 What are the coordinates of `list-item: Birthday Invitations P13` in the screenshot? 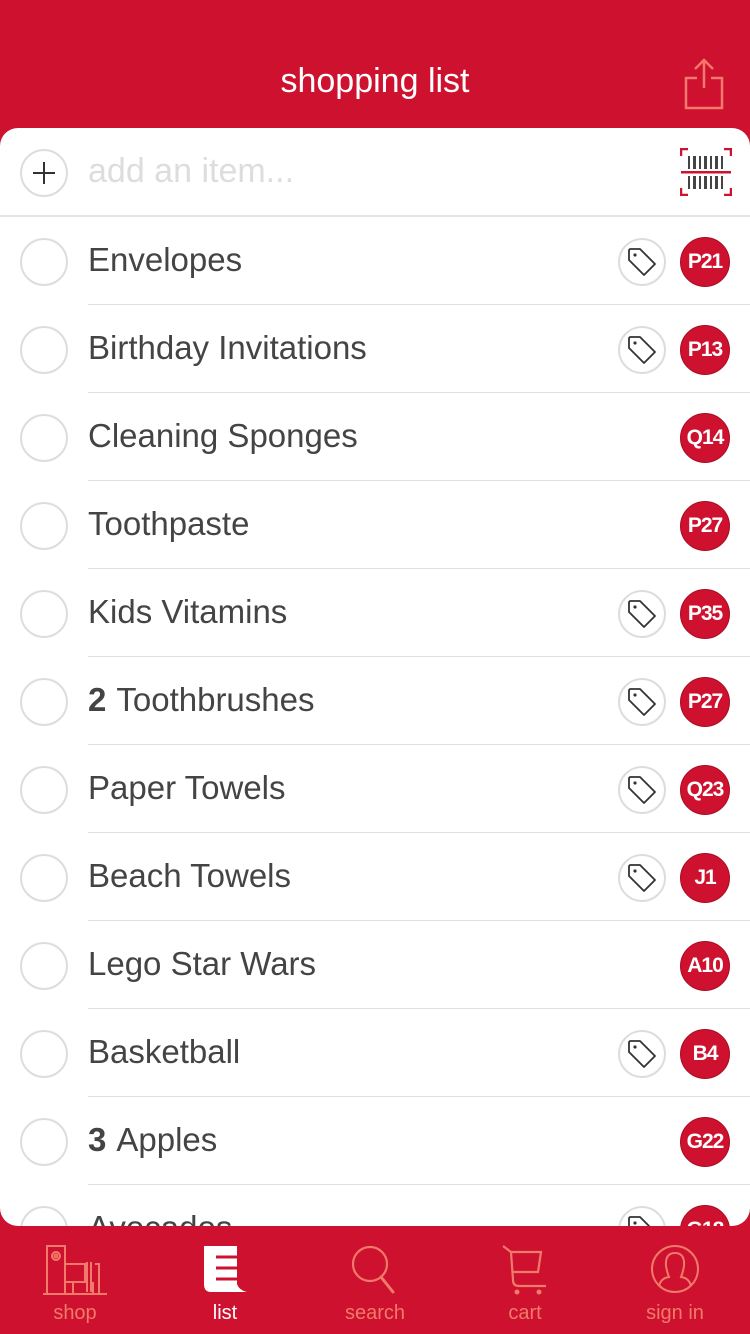 It's located at (375, 349).